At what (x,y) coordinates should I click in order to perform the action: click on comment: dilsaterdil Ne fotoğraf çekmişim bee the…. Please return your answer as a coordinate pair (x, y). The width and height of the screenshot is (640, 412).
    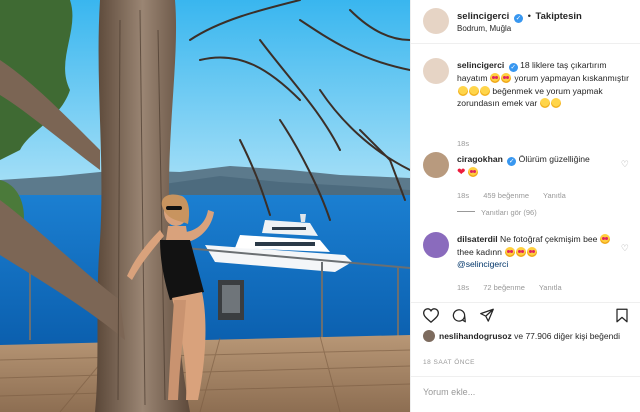
    Looking at the image, I should click on (525, 264).